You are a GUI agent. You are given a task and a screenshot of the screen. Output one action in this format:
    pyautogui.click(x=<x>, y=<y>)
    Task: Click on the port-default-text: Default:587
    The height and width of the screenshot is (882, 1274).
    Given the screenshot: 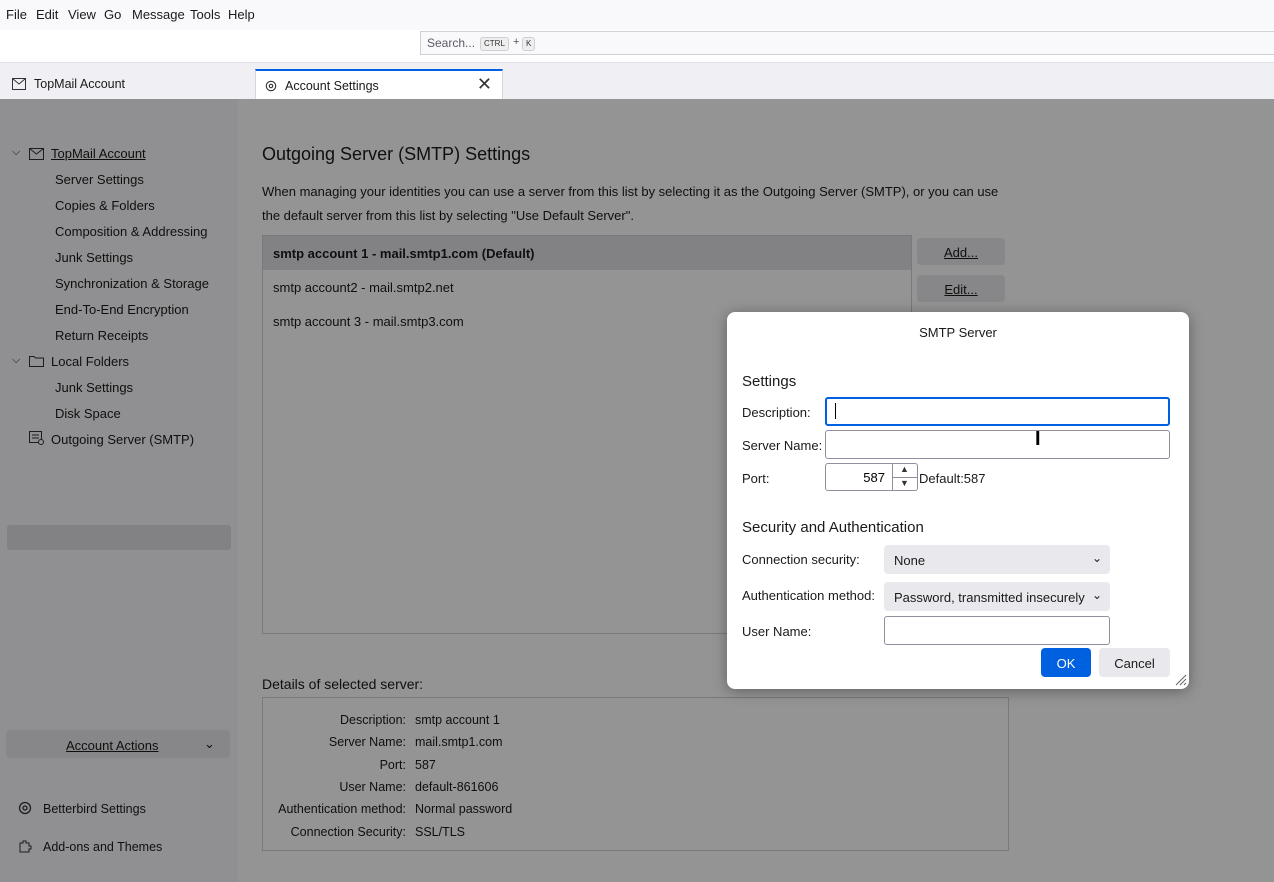 What is the action you would take?
    pyautogui.click(x=952, y=478)
    